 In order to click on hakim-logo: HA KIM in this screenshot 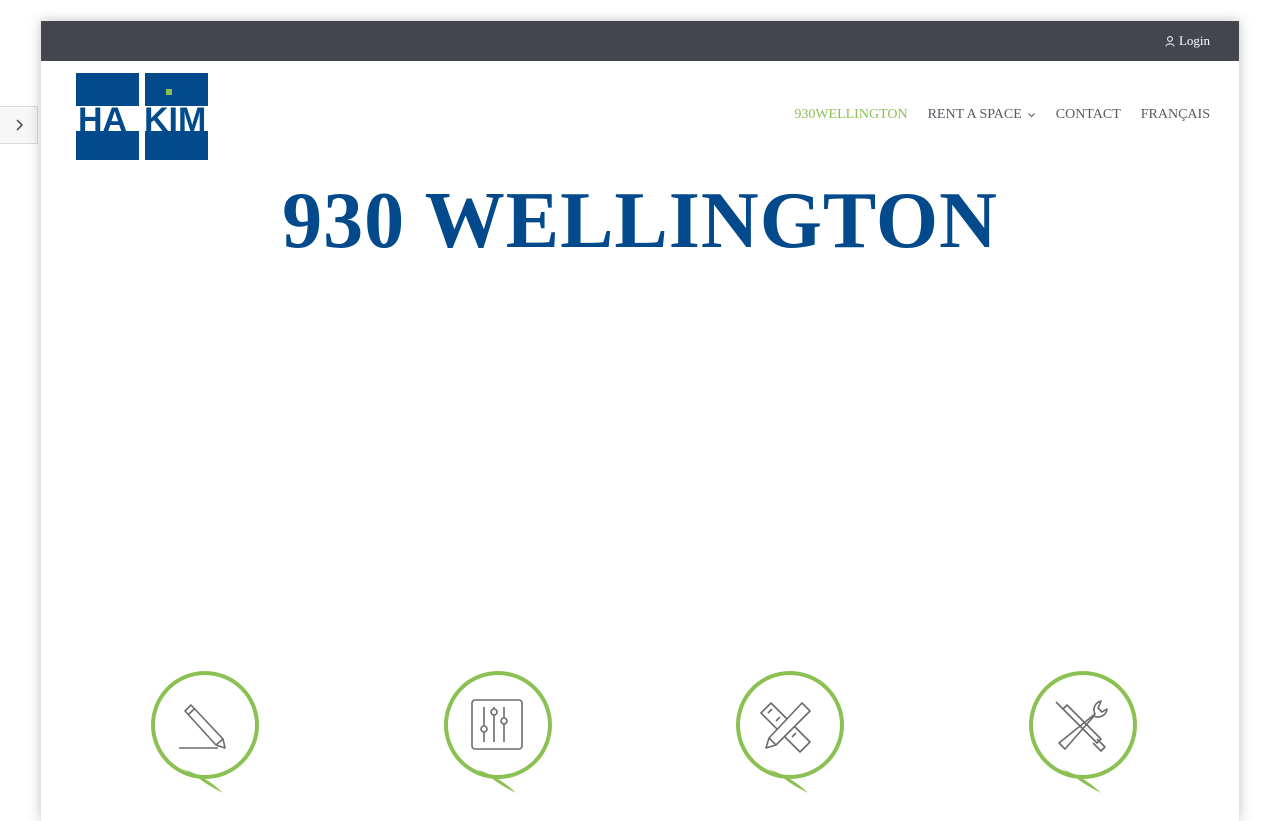, I will do `click(142, 119)`.